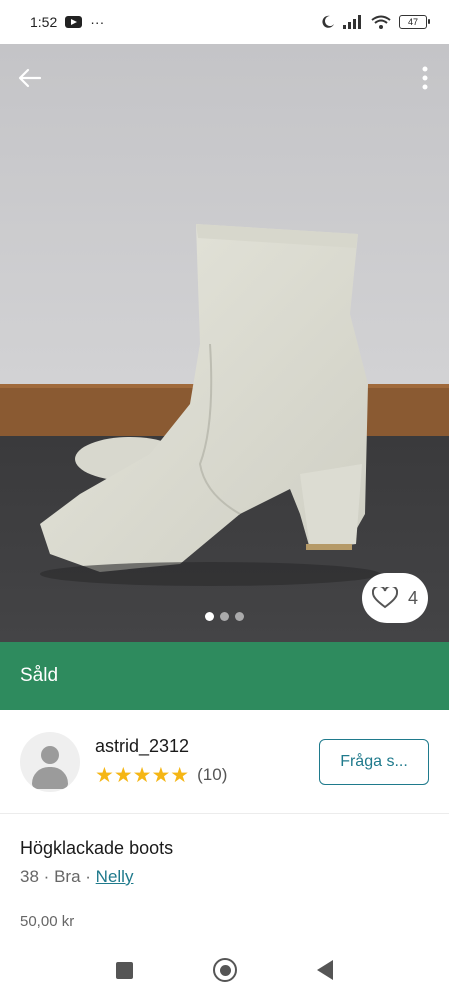 The height and width of the screenshot is (1000, 449). What do you see at coordinates (224, 676) in the screenshot?
I see `sold-banner: Såld` at bounding box center [224, 676].